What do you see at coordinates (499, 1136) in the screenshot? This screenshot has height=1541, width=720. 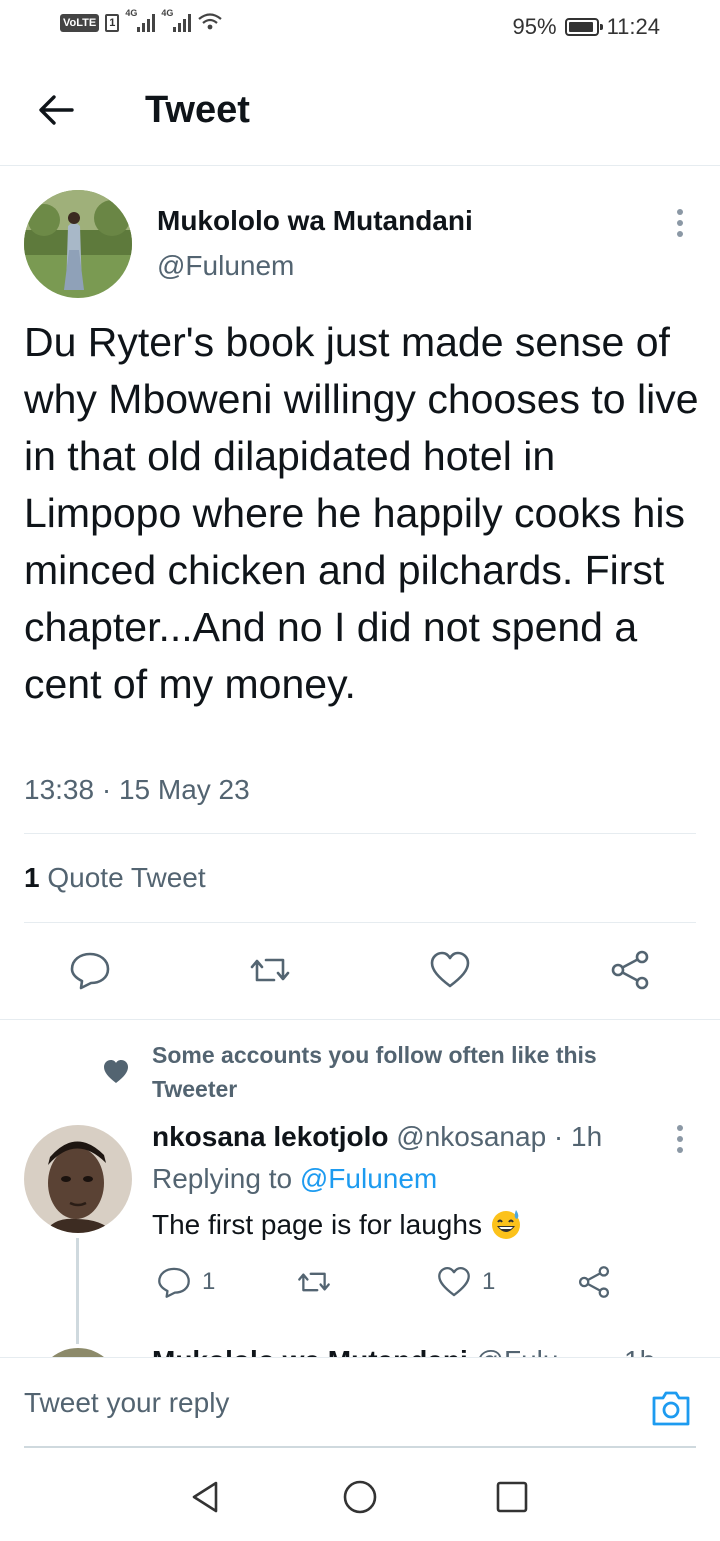 I see `reply-meta: @nkosanap · 1h` at bounding box center [499, 1136].